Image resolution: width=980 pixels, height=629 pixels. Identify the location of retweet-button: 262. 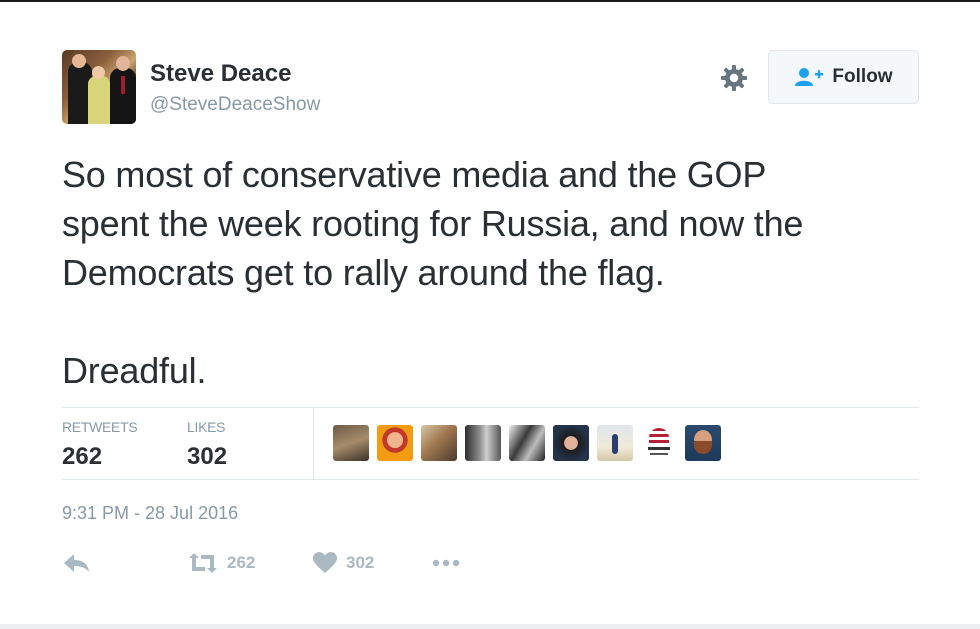
(221, 563).